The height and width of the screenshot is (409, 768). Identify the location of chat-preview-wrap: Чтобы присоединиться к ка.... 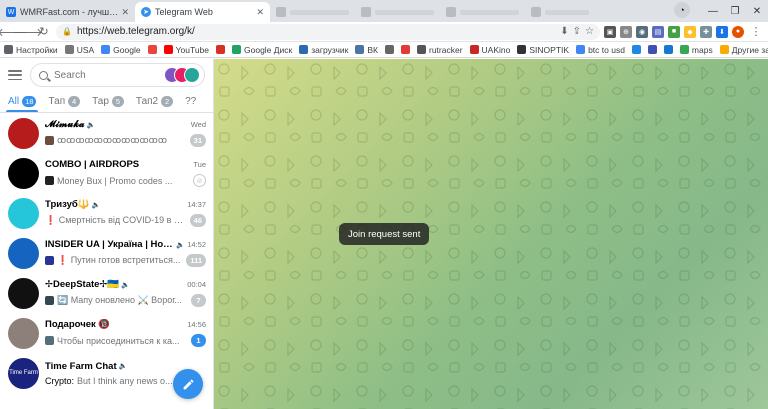
(112, 341).